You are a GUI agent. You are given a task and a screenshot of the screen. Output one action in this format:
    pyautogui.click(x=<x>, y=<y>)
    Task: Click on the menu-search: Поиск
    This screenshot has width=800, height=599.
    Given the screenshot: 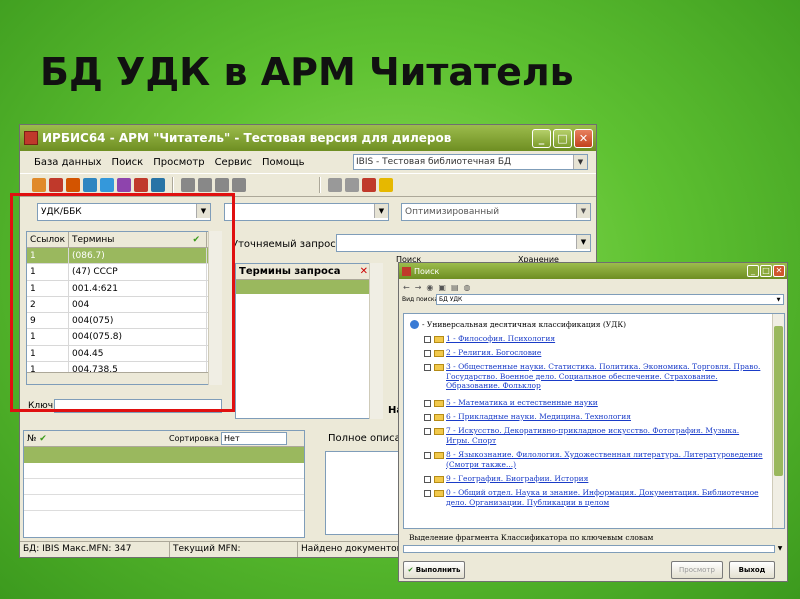 What is the action you would take?
    pyautogui.click(x=128, y=162)
    